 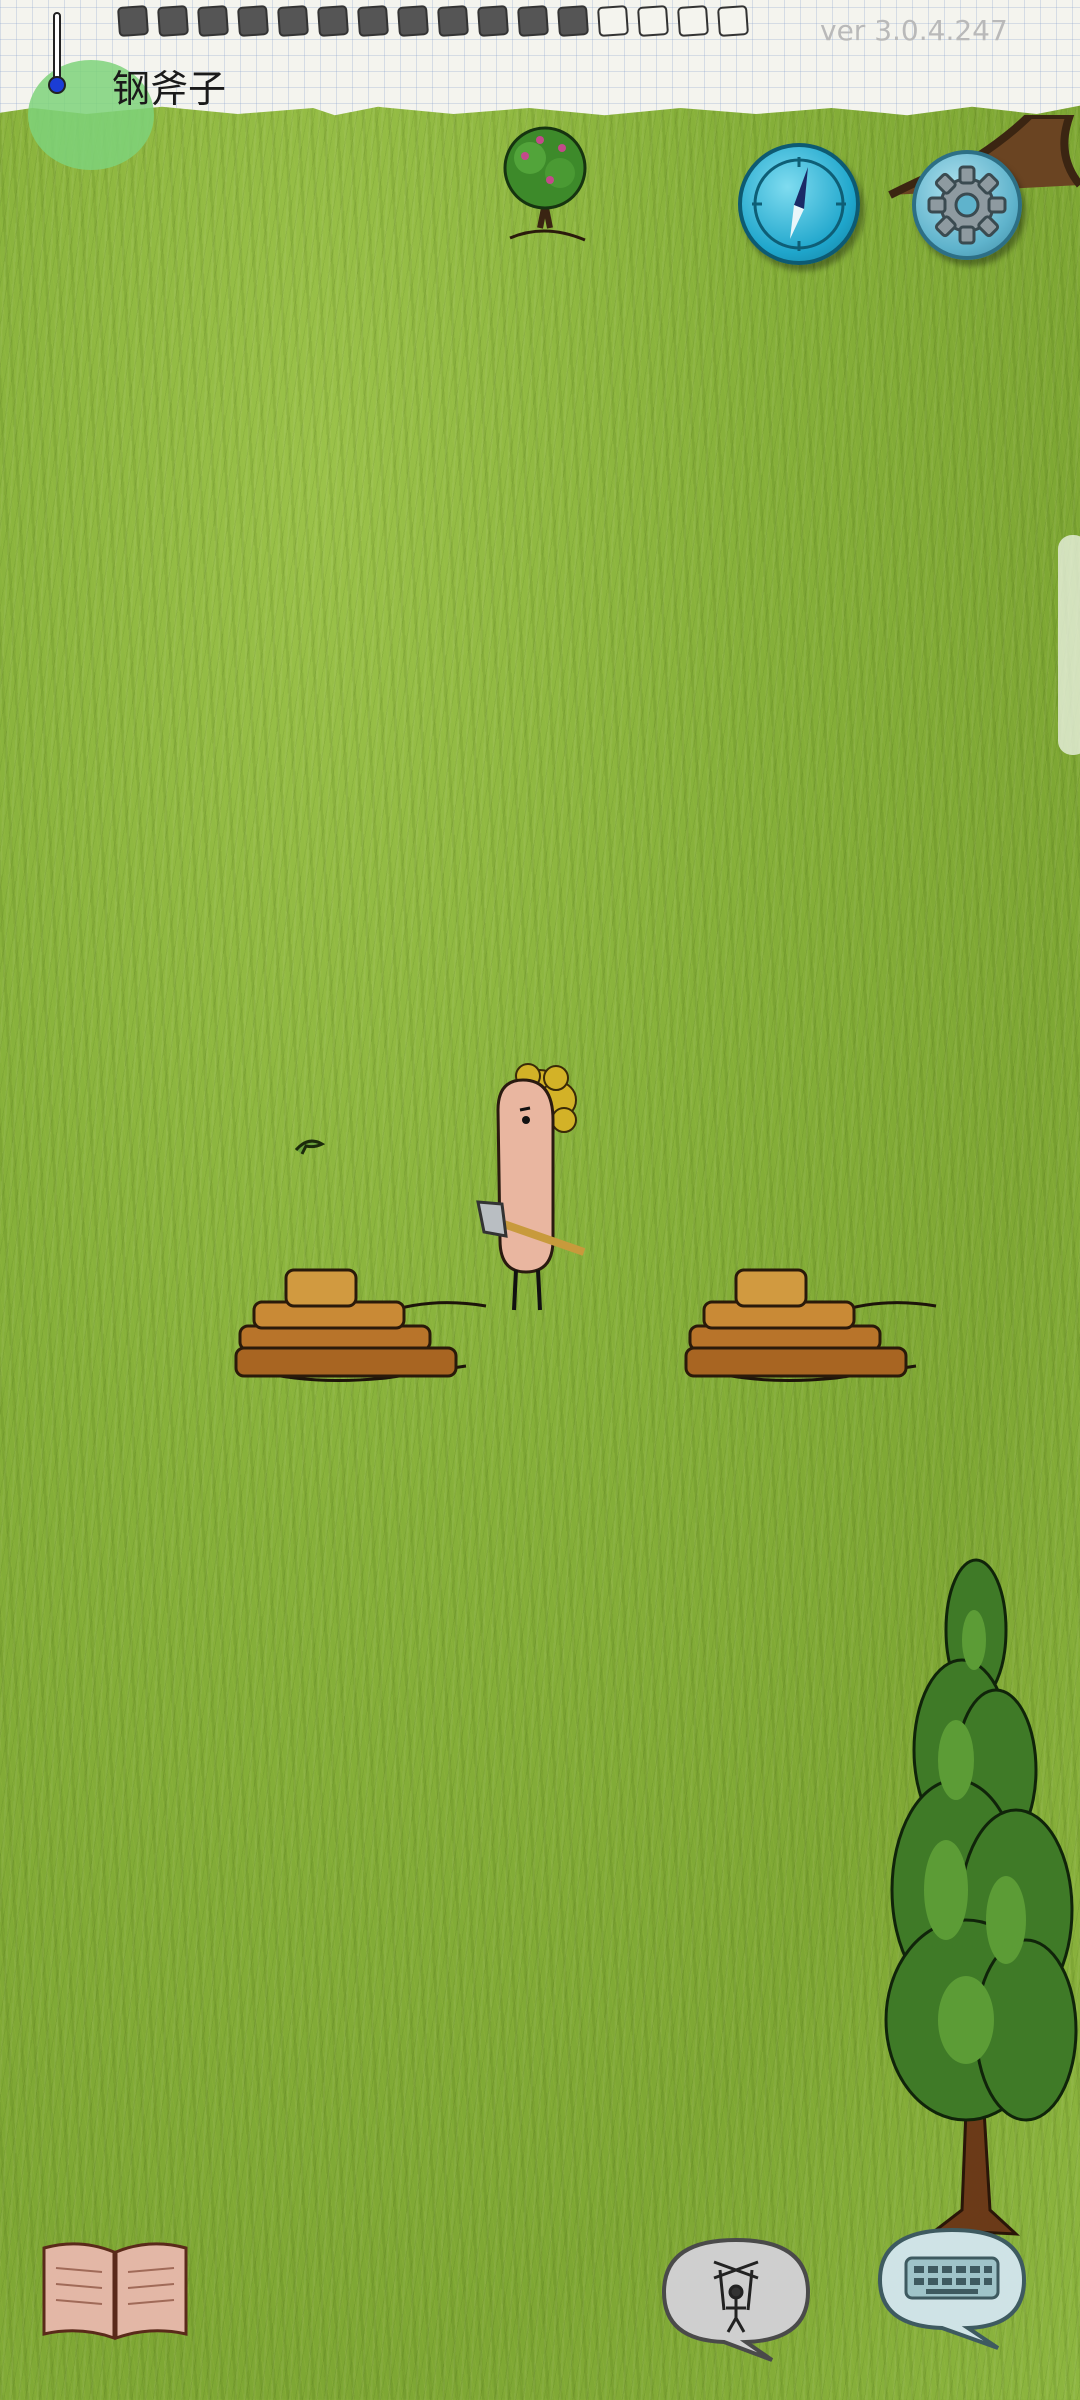 I want to click on chat-button, so click(x=952, y=2287).